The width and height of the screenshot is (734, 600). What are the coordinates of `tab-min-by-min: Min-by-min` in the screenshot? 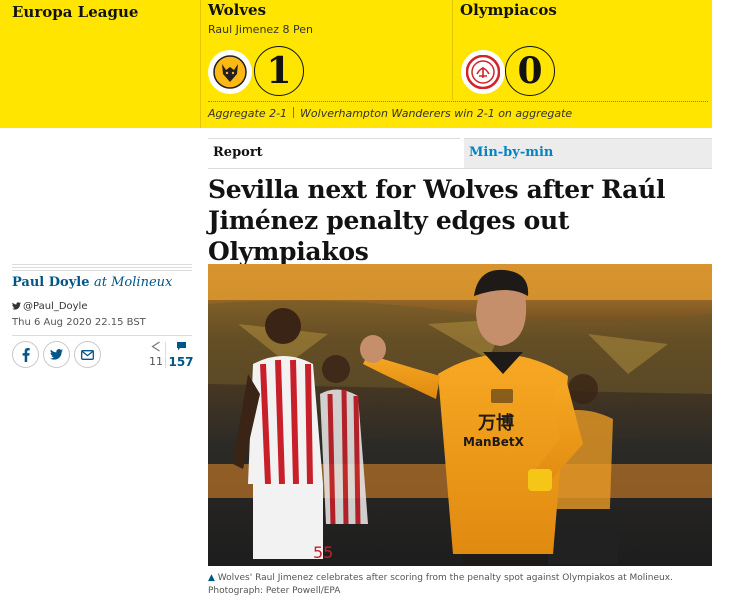 It's located at (588, 153).